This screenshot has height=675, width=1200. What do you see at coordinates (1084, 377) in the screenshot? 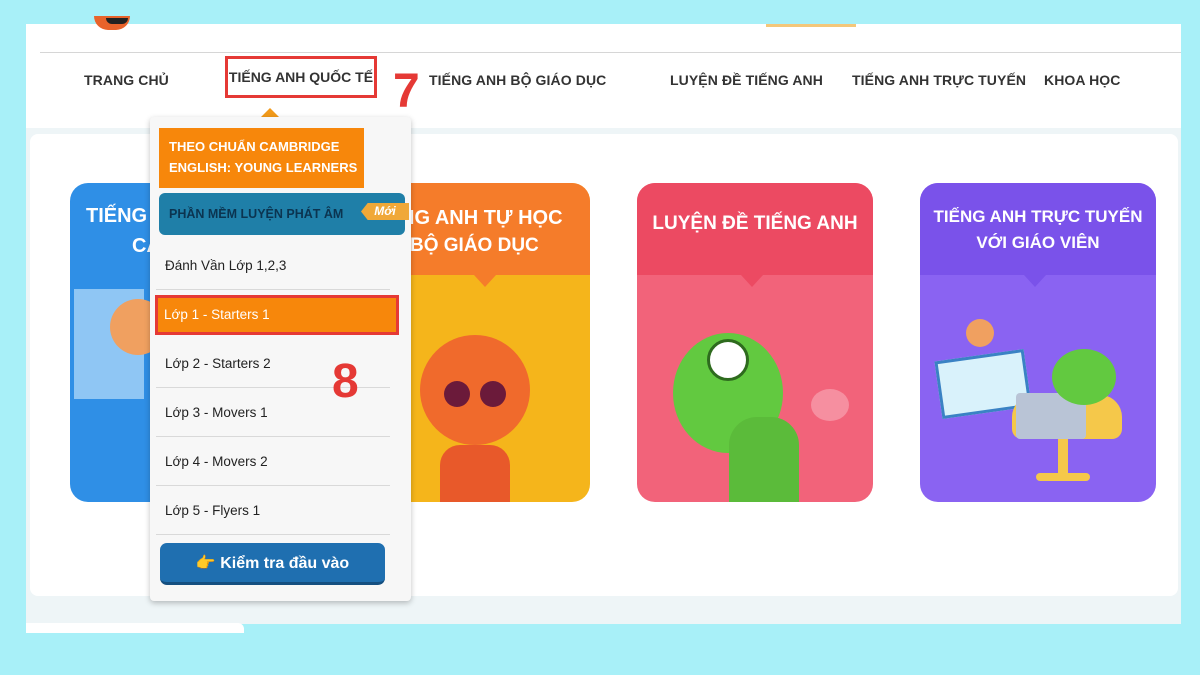
I see `mascot-dinosaur-icon` at bounding box center [1084, 377].